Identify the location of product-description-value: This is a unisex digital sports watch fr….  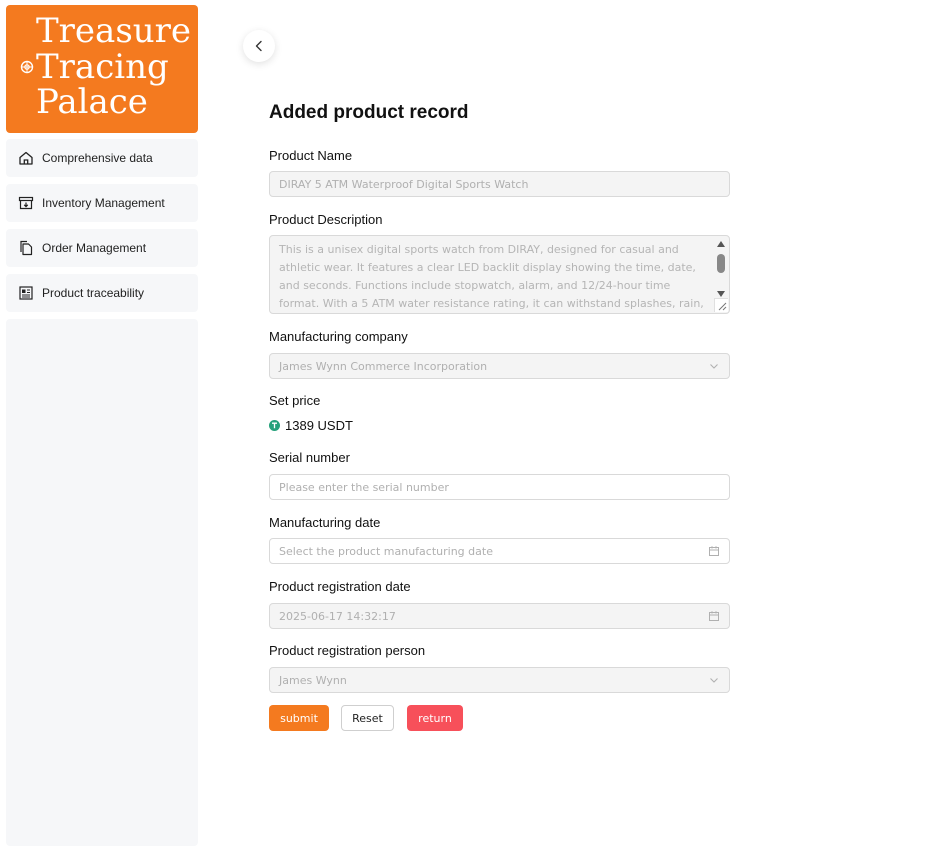
(491, 276).